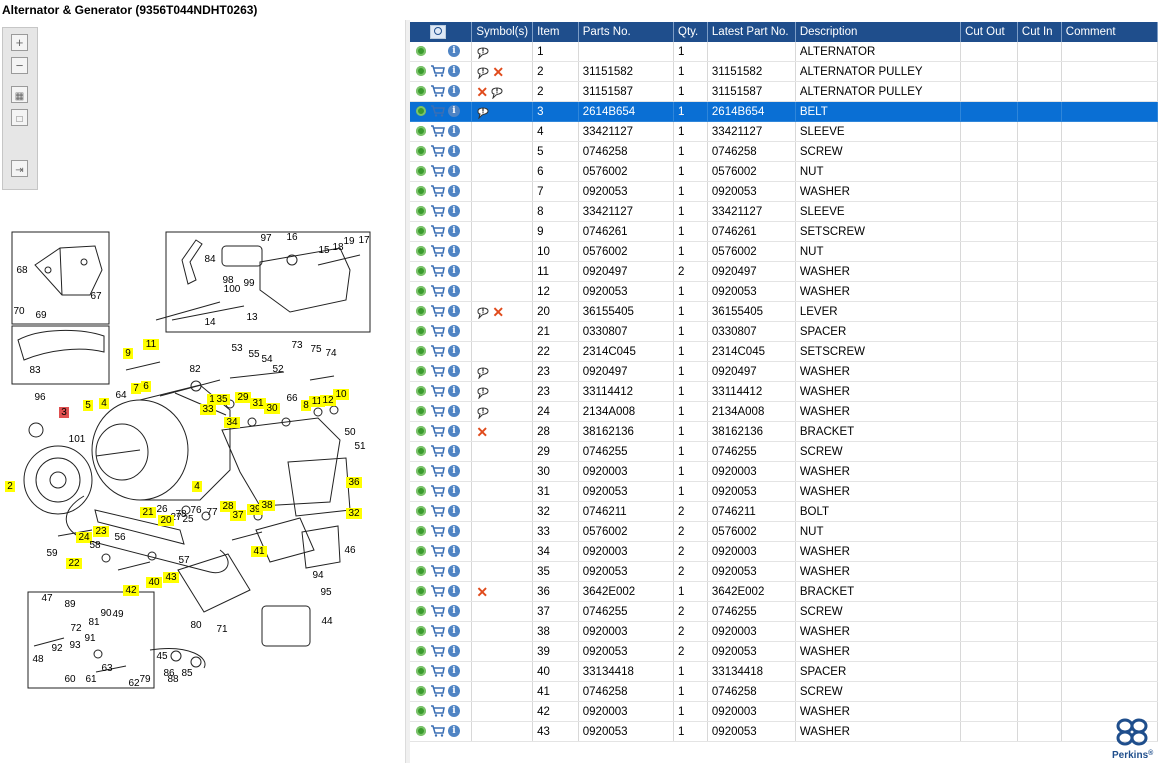 The width and height of the screenshot is (1158, 763). Describe the element at coordinates (354, 482) in the screenshot. I see `callout-36: 36` at that location.